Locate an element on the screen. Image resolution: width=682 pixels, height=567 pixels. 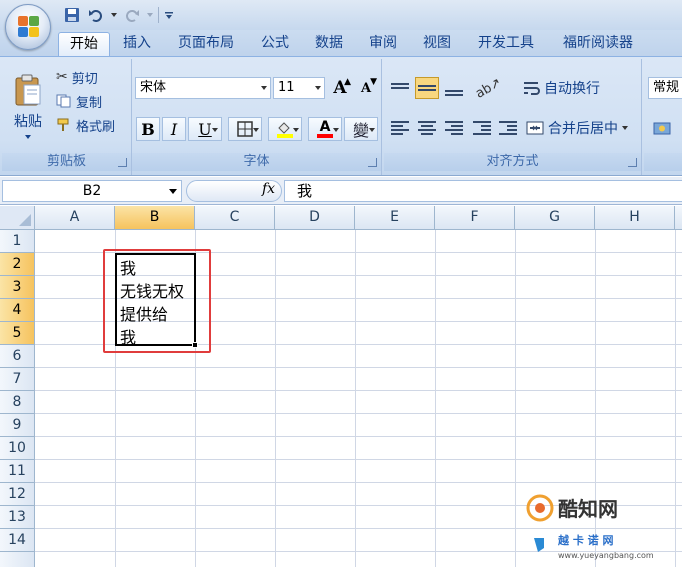
insert-function-icon: fx is located at coordinates (268, 189).